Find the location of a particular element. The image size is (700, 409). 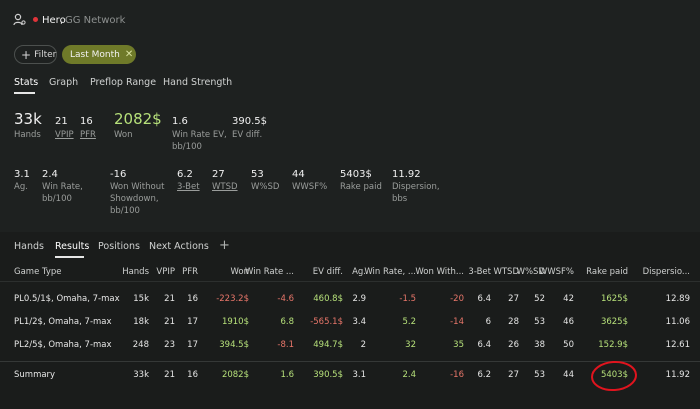

table-cell: 23 is located at coordinates (169, 345).